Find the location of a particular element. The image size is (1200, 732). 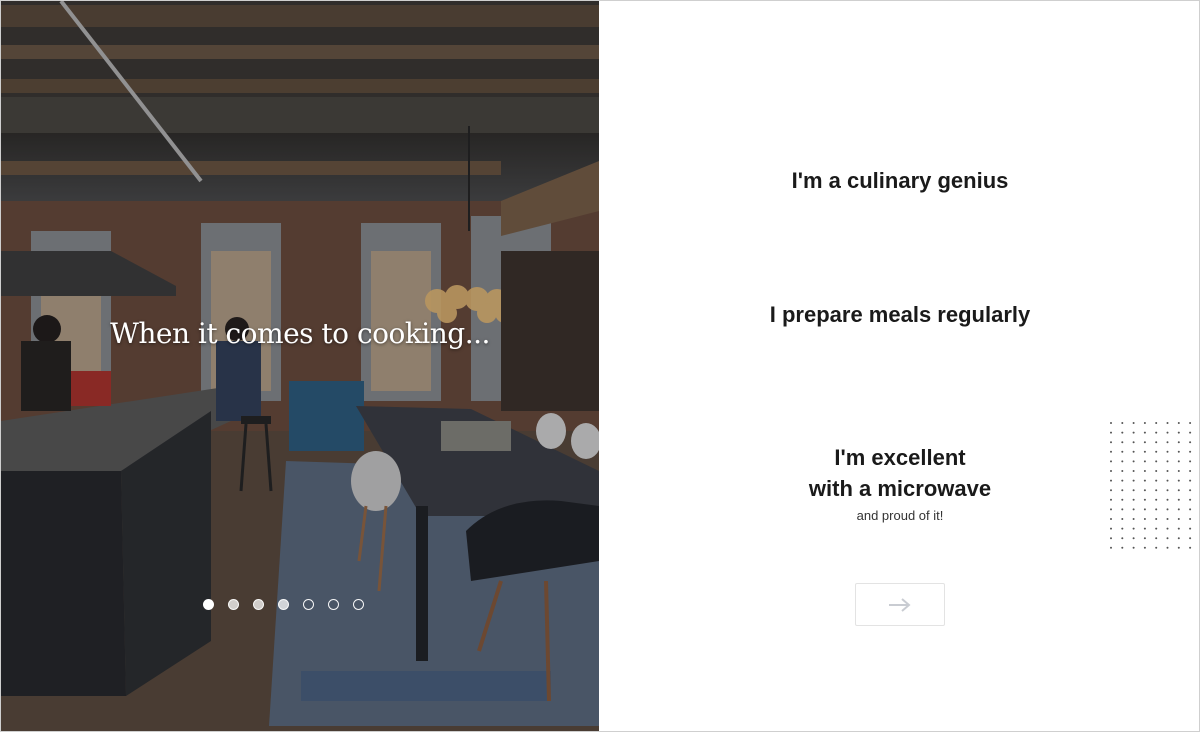

next-button is located at coordinates (900, 604).